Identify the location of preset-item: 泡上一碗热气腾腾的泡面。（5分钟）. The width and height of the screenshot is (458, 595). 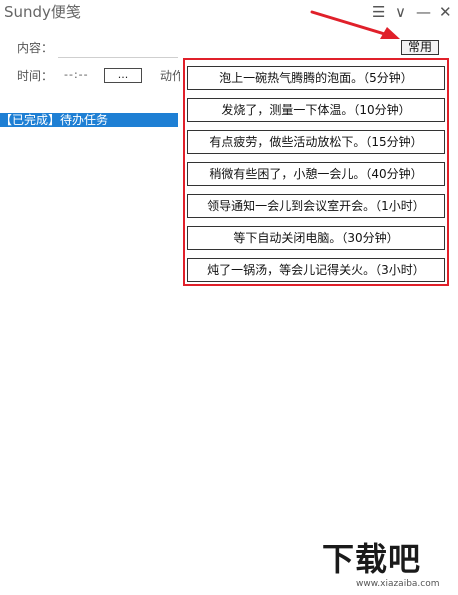
(316, 78).